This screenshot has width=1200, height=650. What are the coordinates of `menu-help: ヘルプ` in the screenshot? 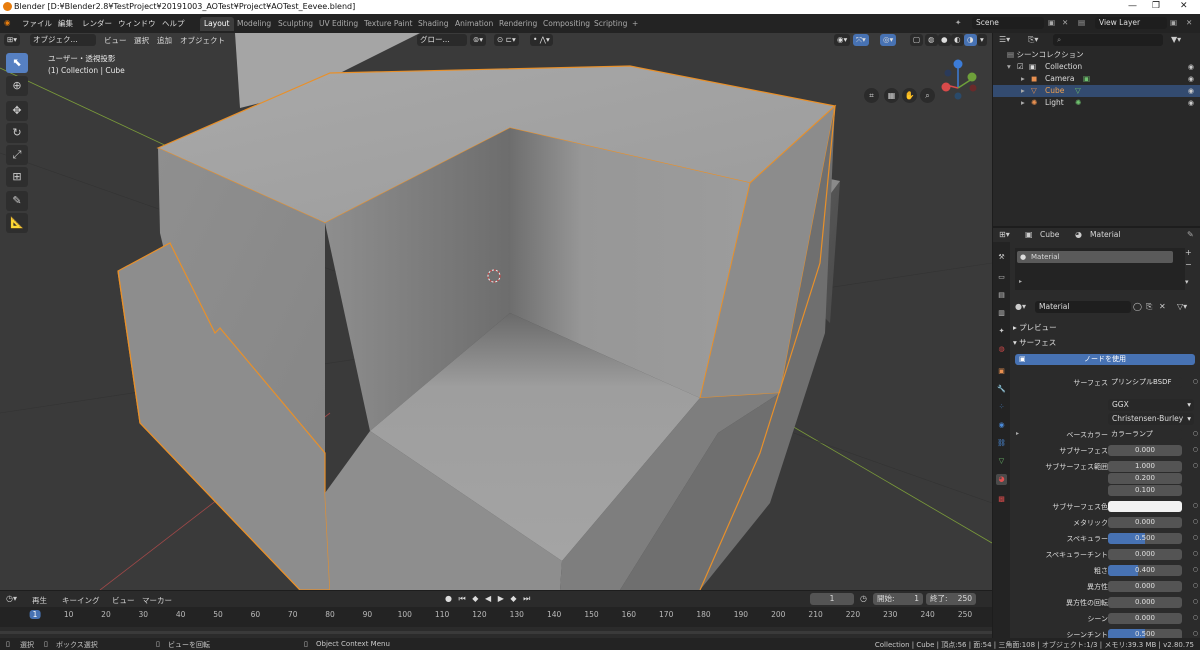 It's located at (173, 23).